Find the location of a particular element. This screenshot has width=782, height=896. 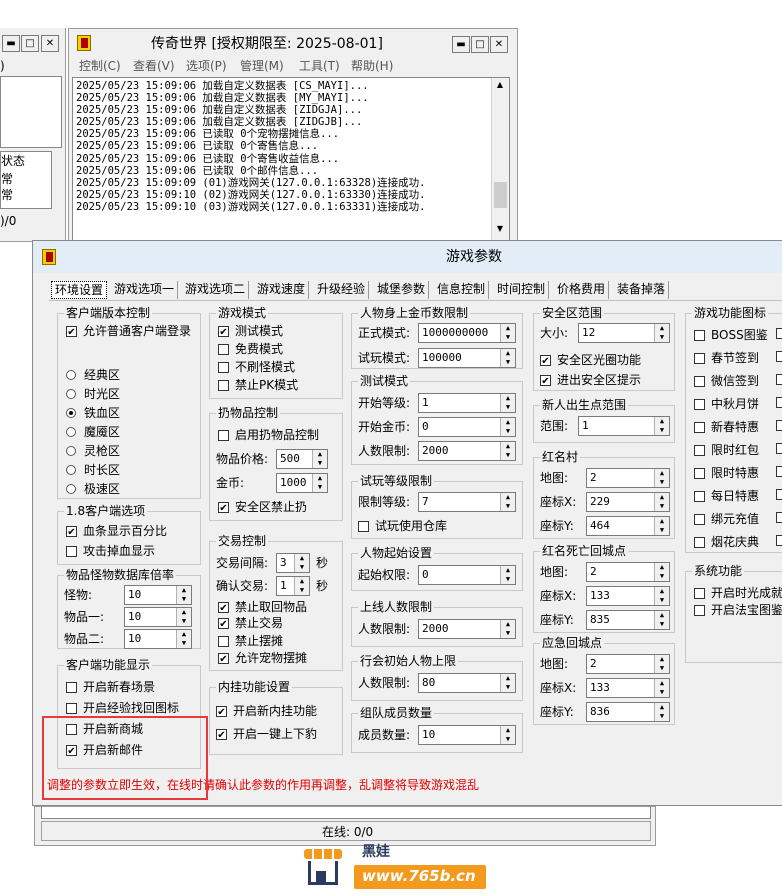

online-people-input: 2000 ▲ ▼ is located at coordinates (467, 629).